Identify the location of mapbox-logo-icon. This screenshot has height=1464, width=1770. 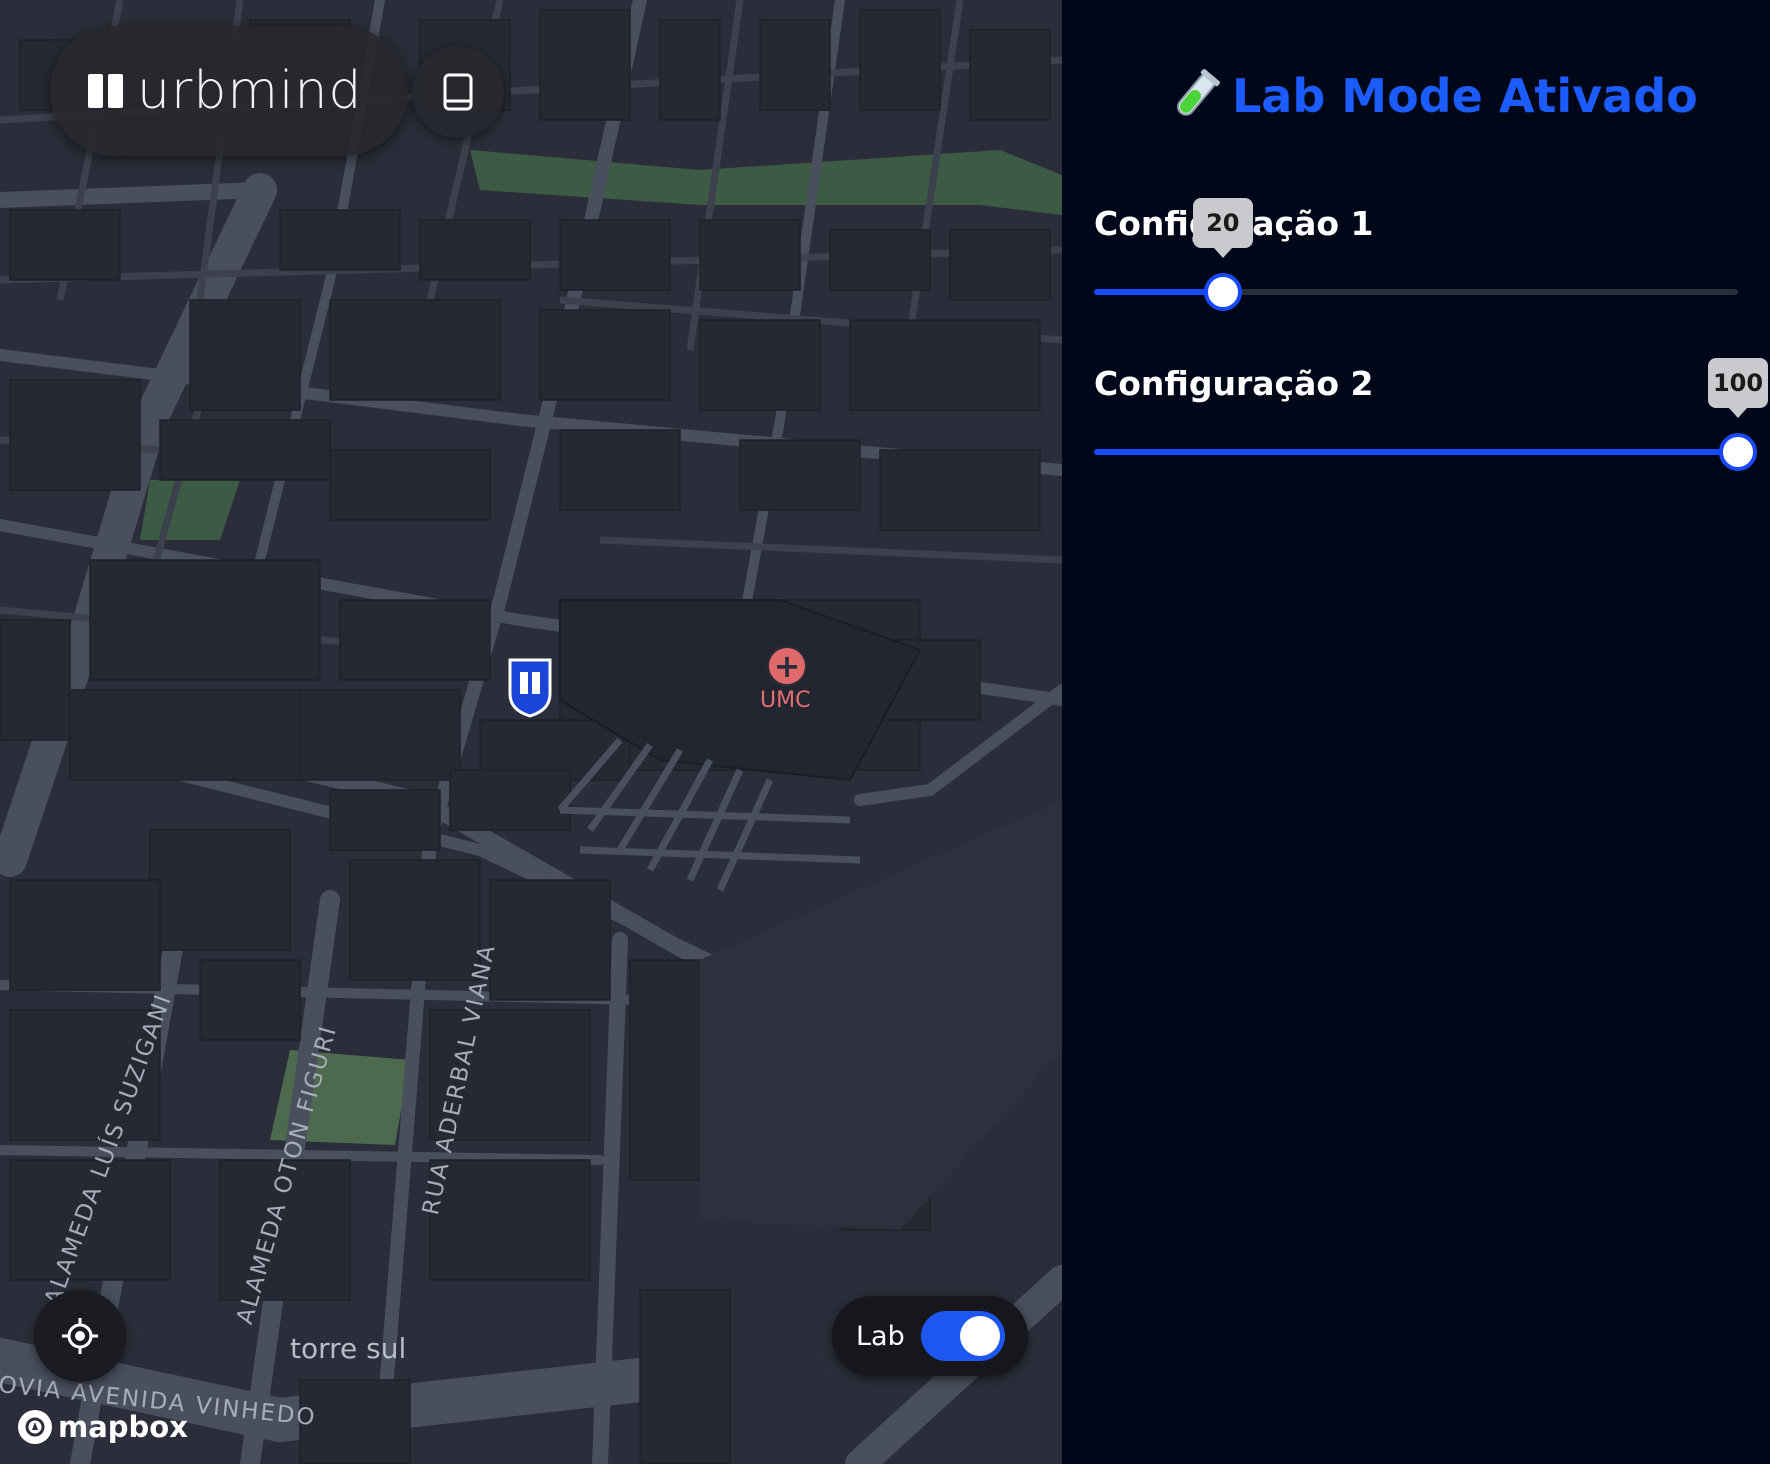
(35, 1427).